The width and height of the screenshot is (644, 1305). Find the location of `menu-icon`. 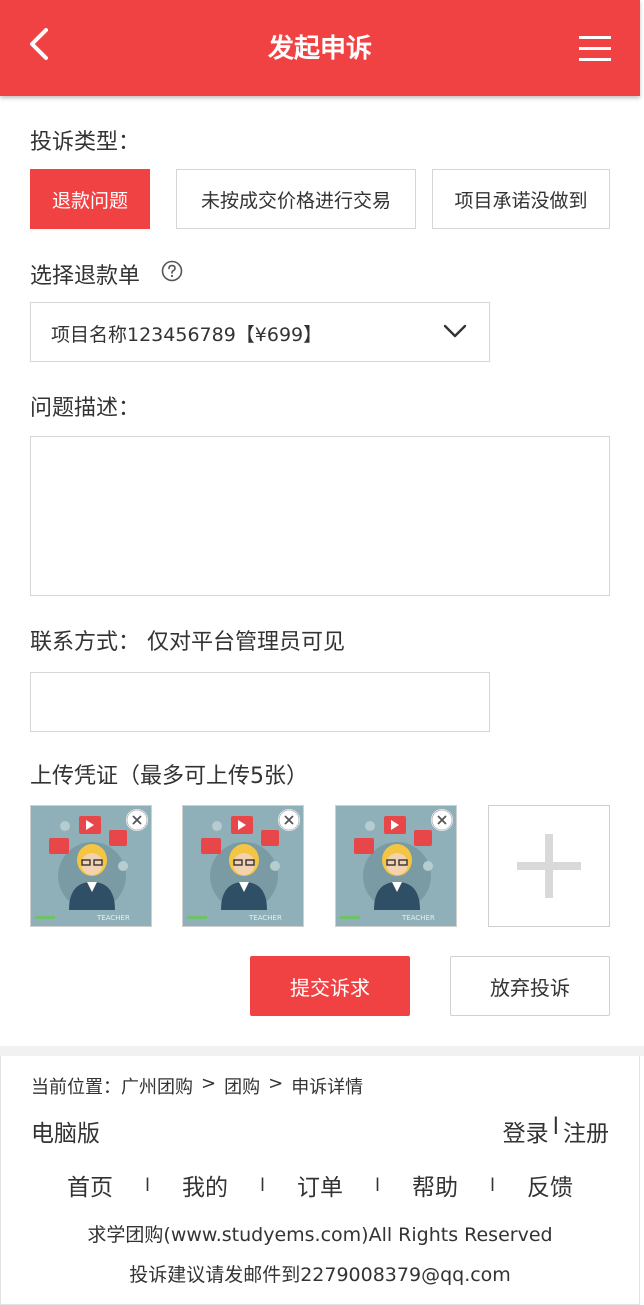

menu-icon is located at coordinates (595, 48).